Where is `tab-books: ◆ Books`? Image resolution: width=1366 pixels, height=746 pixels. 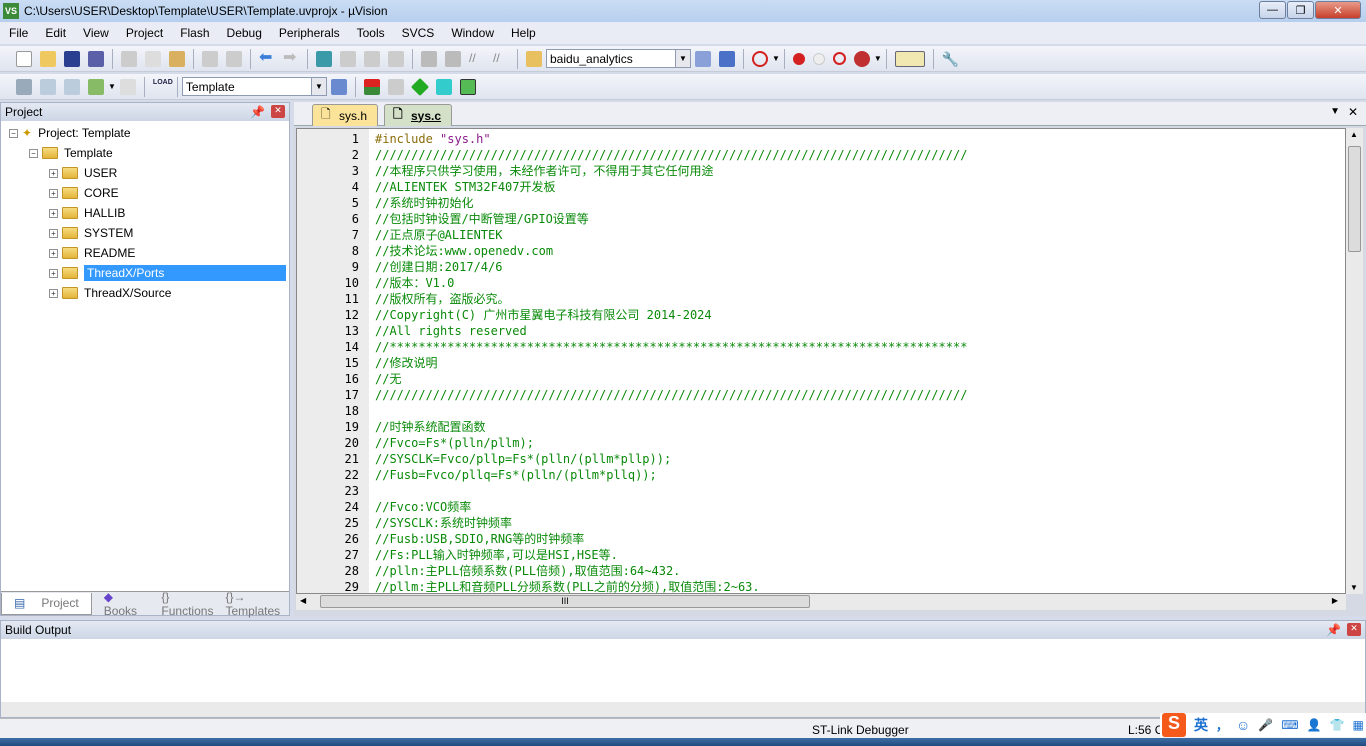 tab-books: ◆ Books is located at coordinates (124, 604).